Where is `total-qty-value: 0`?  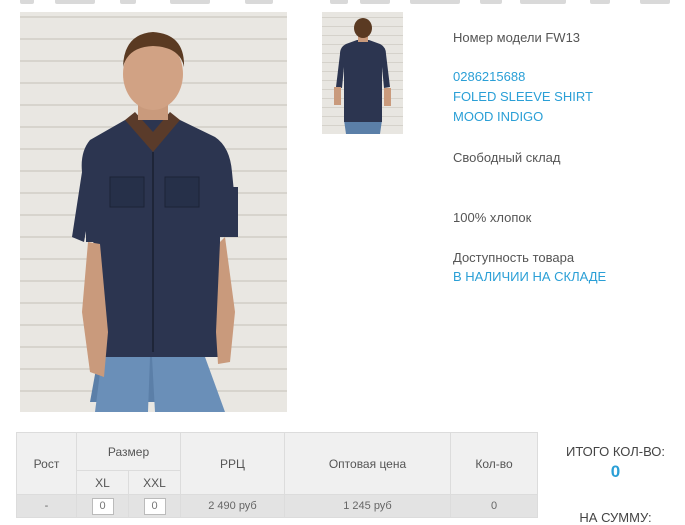 total-qty-value: 0 is located at coordinates (615, 471).